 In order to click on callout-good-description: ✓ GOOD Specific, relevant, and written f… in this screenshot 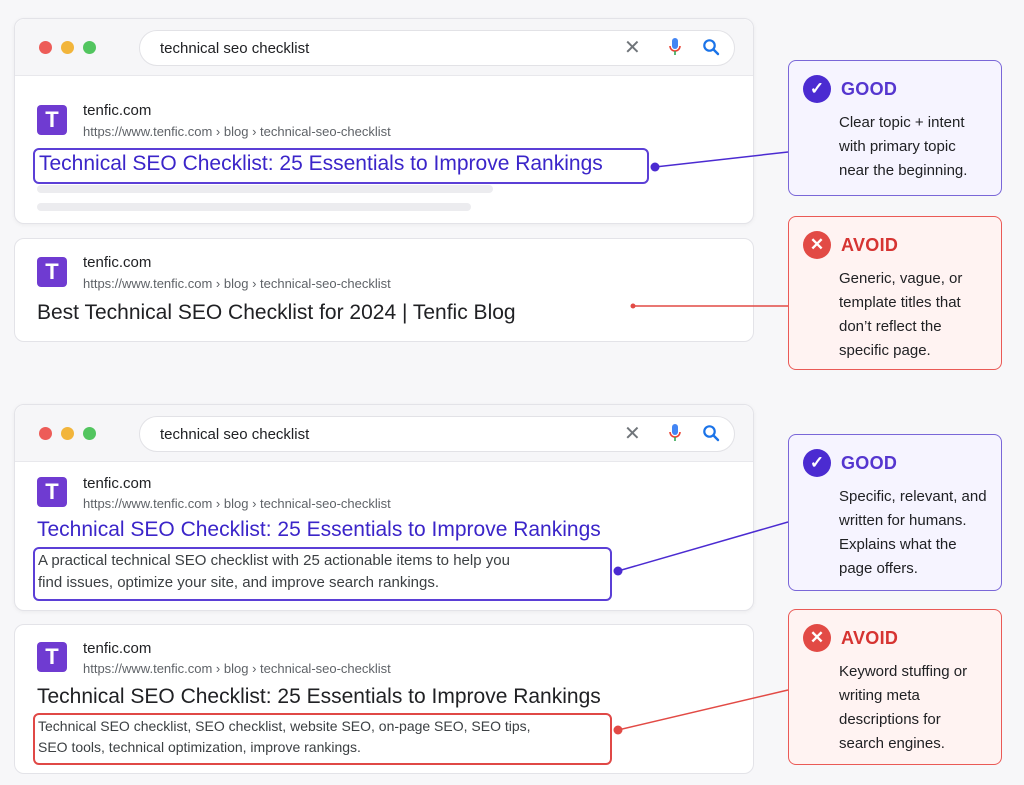, I will do `click(895, 512)`.